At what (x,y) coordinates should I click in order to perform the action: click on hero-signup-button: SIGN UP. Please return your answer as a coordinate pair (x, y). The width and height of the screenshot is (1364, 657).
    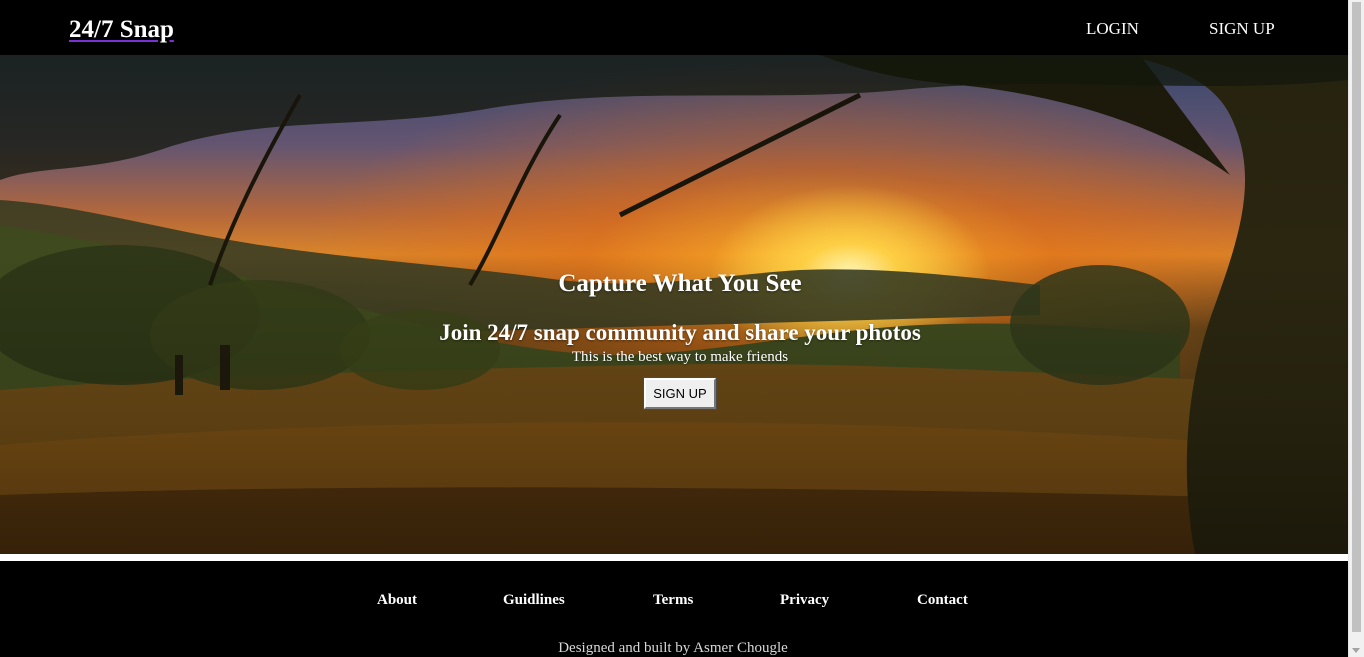
    Looking at the image, I should click on (680, 393).